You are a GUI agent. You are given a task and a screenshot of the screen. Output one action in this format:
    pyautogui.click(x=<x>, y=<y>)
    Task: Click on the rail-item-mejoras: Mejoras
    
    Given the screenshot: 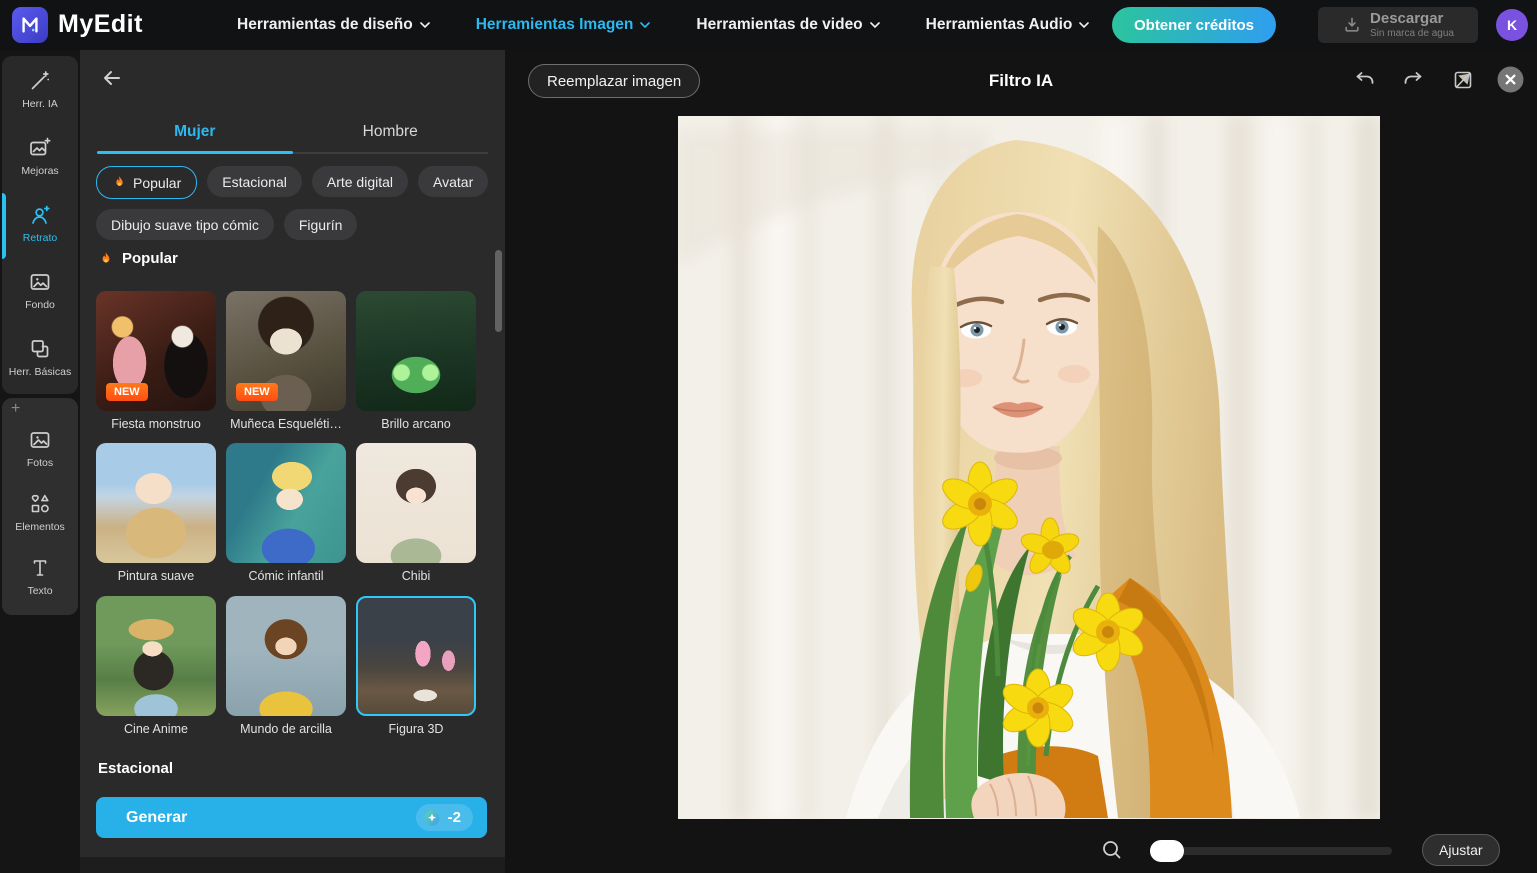 What is the action you would take?
    pyautogui.click(x=40, y=156)
    